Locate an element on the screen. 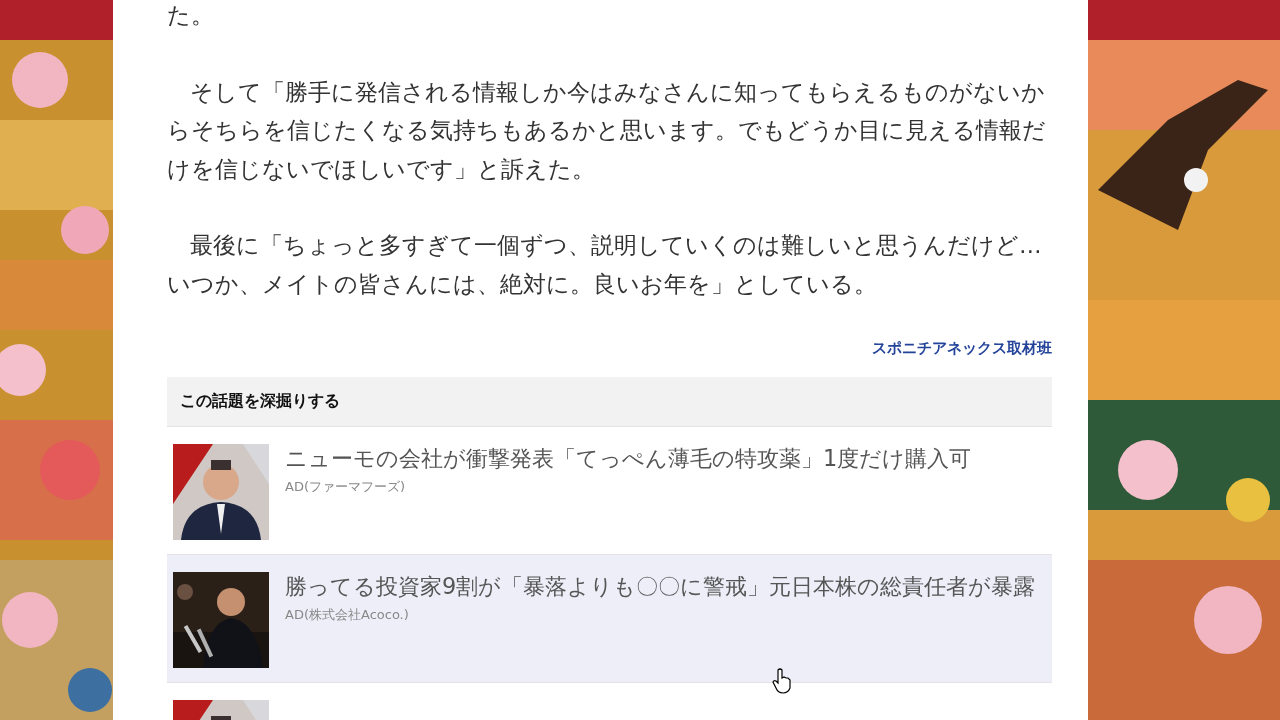 Image resolution: width=1280 pixels, height=720 pixels. article-link-row: 勝ってる投資家9割が「暴落よりも〇〇に警戒」元日本株の総責任者が暴露 AD(株式会社Acoco.) is located at coordinates (609, 618).